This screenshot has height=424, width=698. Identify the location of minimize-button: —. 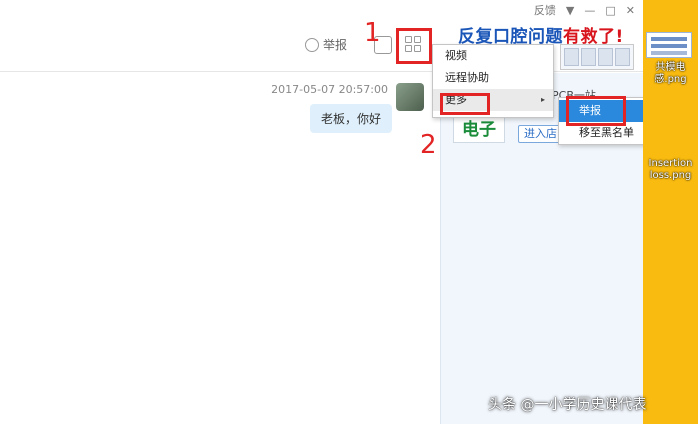
(589, 10).